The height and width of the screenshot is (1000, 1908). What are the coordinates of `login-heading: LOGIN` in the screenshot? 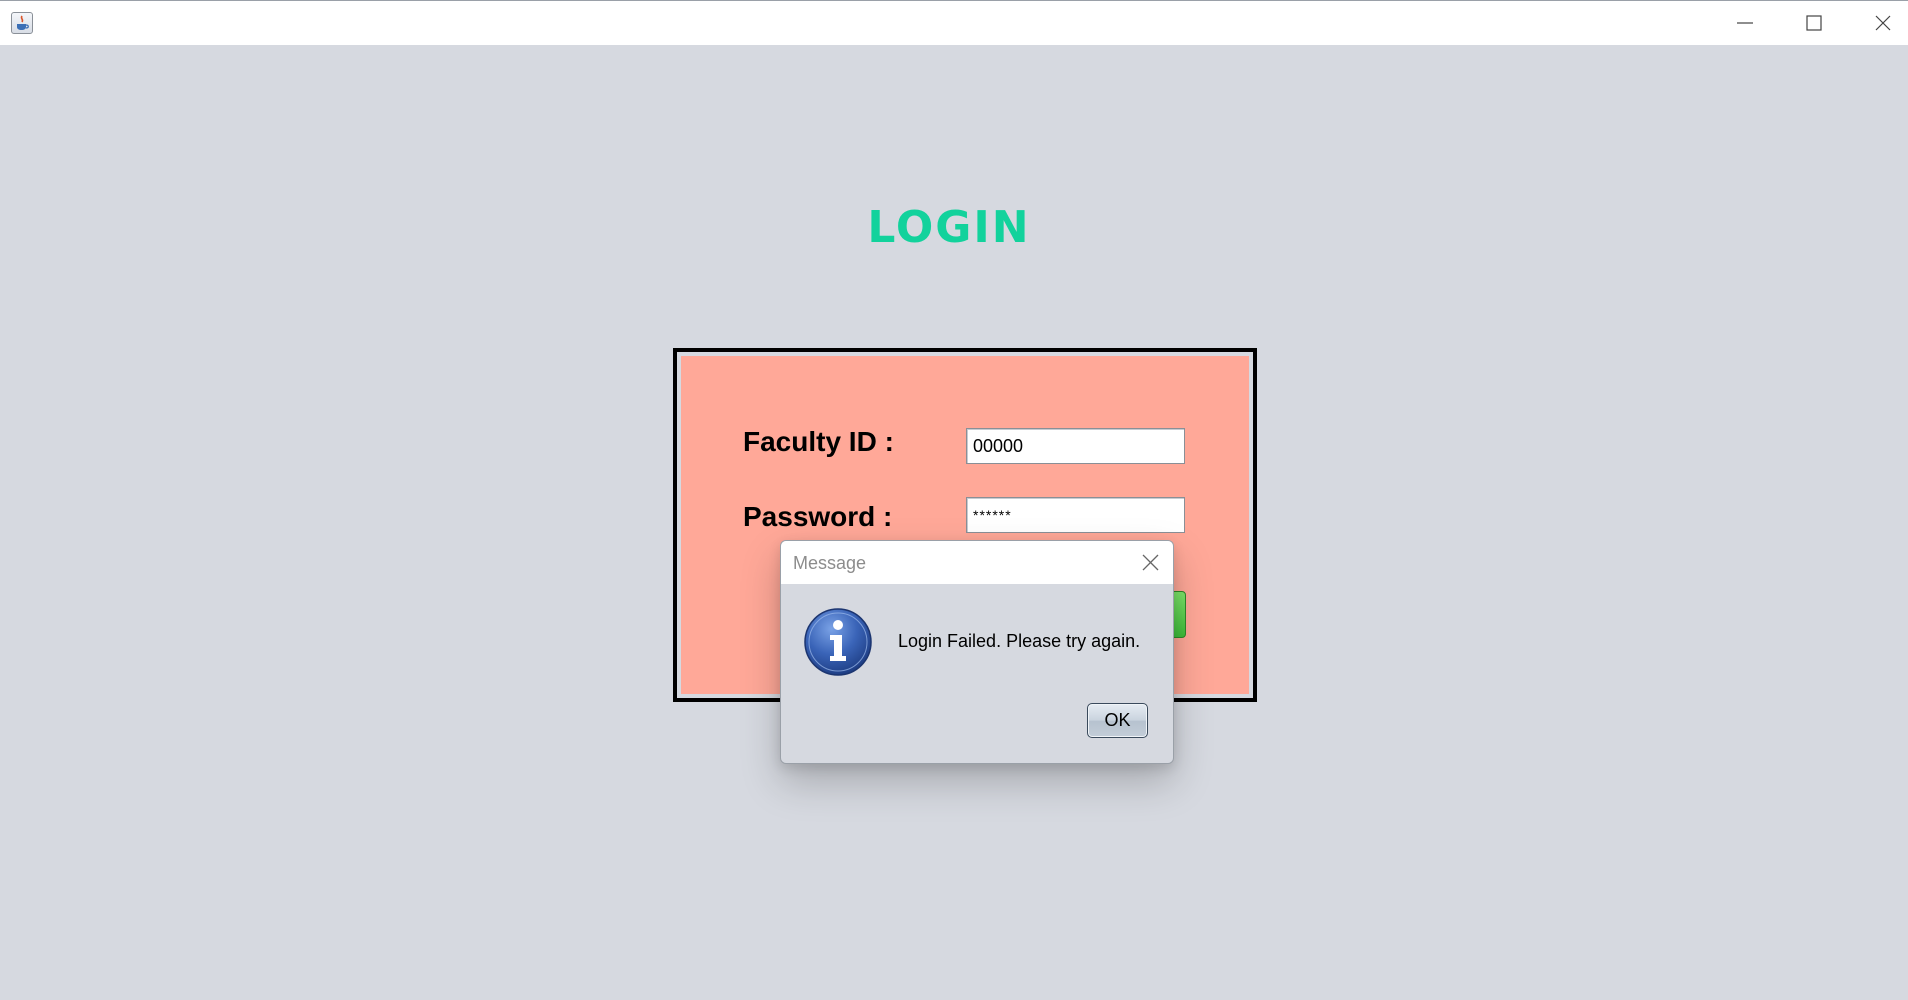 It's located at (949, 227).